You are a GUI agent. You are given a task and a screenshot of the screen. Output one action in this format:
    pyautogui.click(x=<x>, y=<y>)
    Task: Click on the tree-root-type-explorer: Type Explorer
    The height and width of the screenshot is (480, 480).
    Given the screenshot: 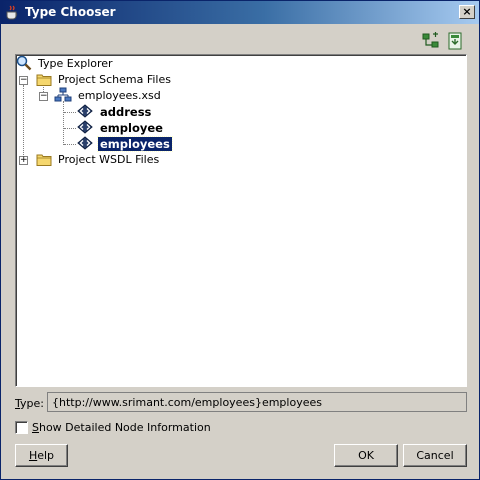 What is the action you would take?
    pyautogui.click(x=65, y=64)
    